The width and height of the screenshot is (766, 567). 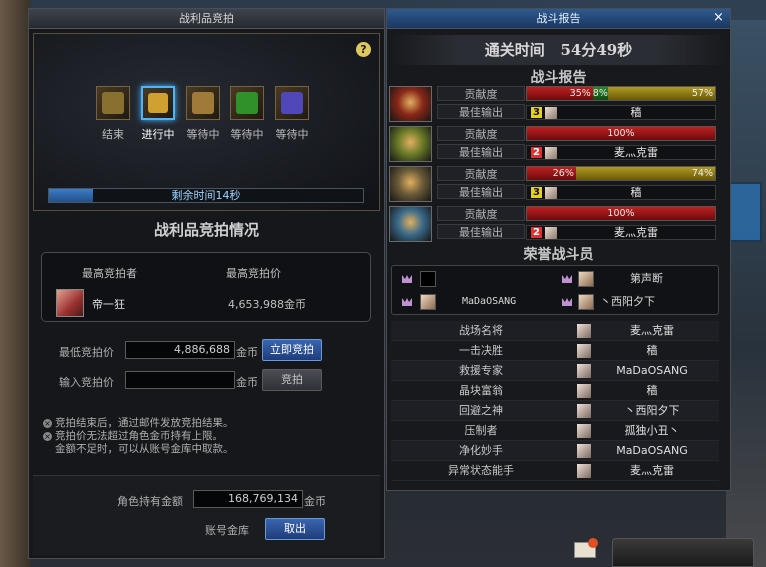 What do you see at coordinates (247, 382) in the screenshot?
I see `bid-input-unit: 金币` at bounding box center [247, 382].